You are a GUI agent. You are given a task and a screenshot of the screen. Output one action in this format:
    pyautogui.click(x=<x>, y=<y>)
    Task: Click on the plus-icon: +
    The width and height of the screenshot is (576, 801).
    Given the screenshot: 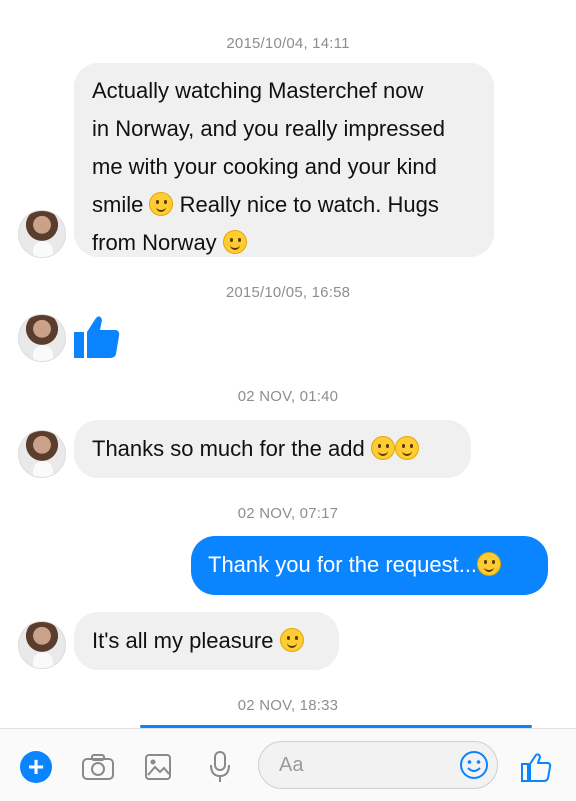 What is the action you would take?
    pyautogui.click(x=36, y=767)
    